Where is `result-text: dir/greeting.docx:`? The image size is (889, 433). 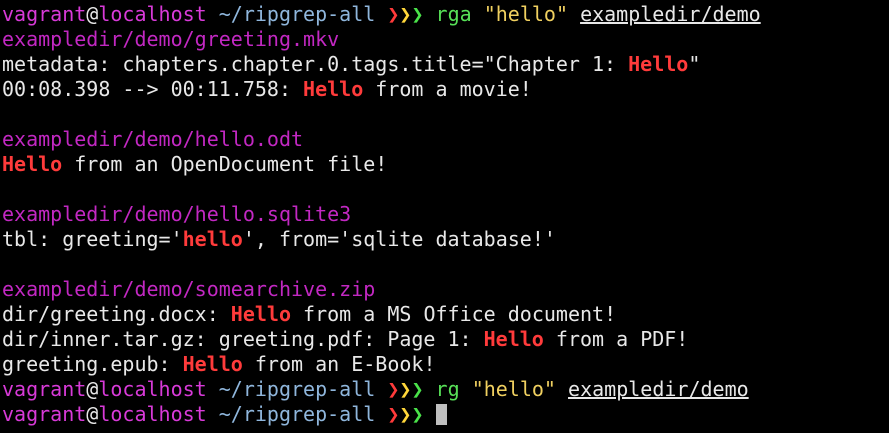
result-text: dir/greeting.docx: is located at coordinates (116, 314).